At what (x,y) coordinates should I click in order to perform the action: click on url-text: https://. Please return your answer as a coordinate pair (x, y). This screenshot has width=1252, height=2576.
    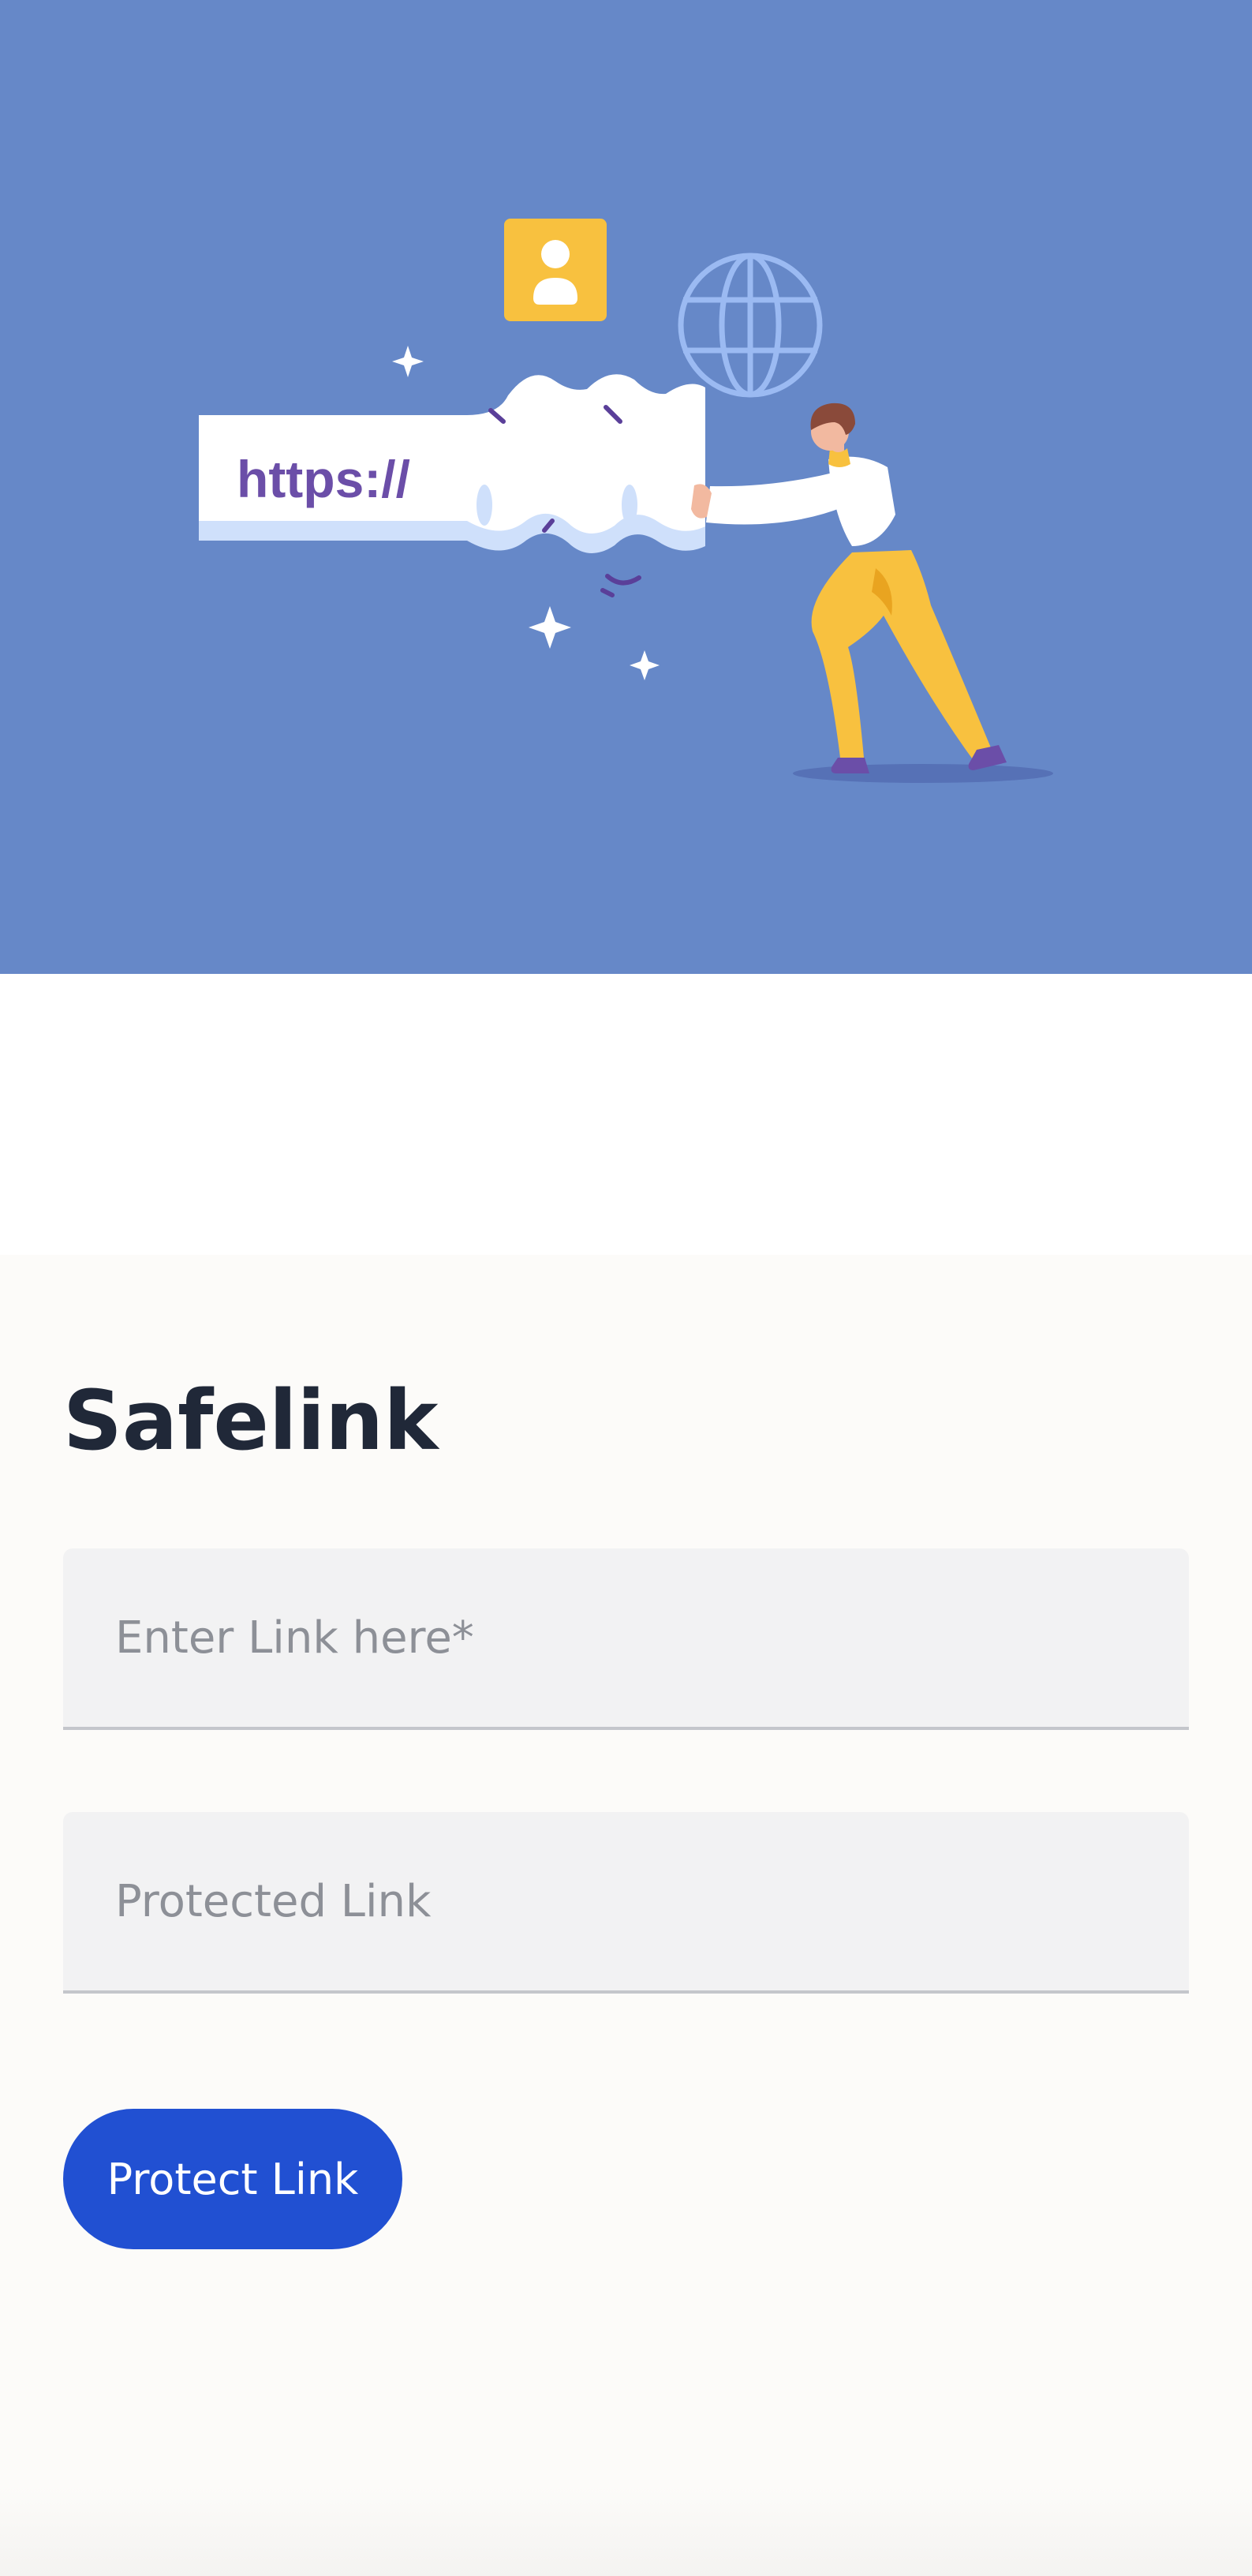
    Looking at the image, I should click on (323, 479).